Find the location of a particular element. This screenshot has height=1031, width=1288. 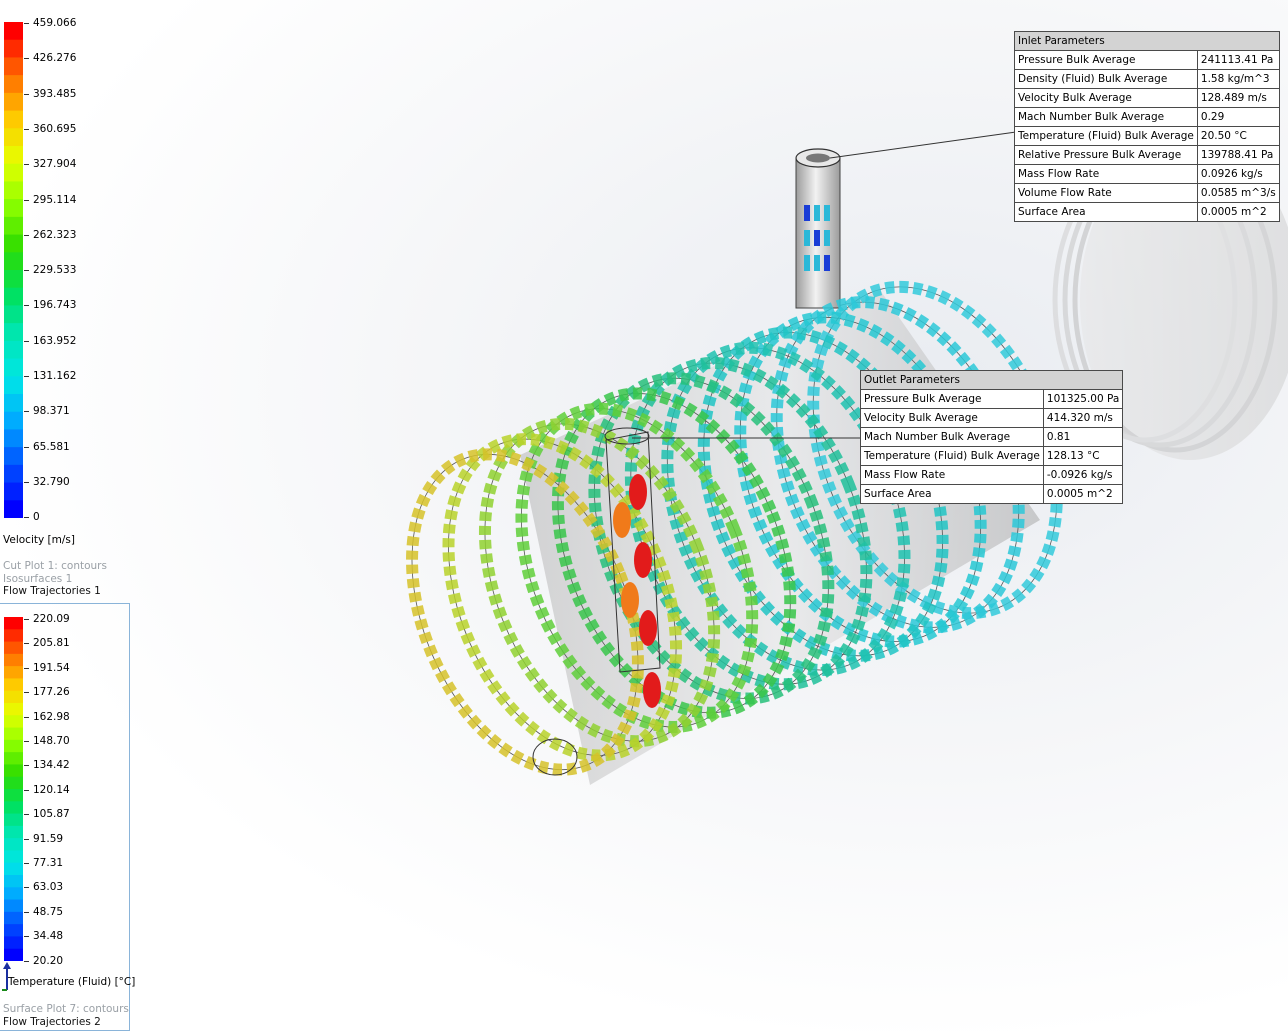

velocity-tick-label: 229.533 is located at coordinates (50, 270).